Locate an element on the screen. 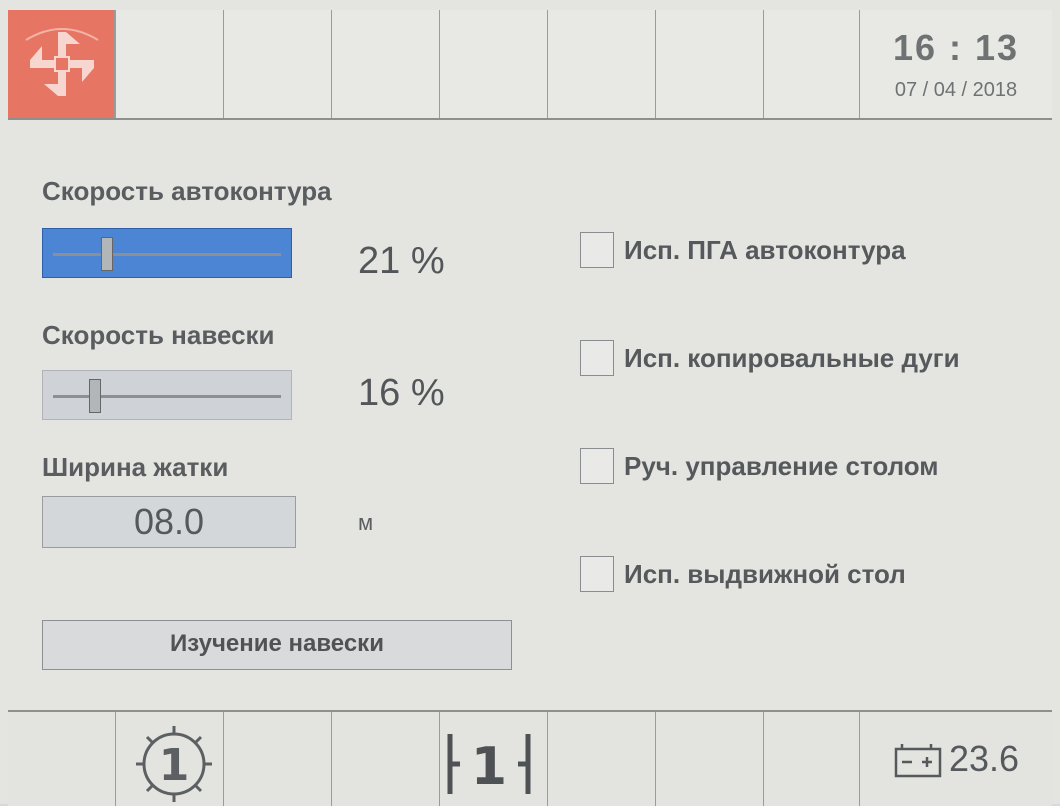 Image resolution: width=1060 pixels, height=806 pixels. split-1-icon: 1 is located at coordinates (489, 765).